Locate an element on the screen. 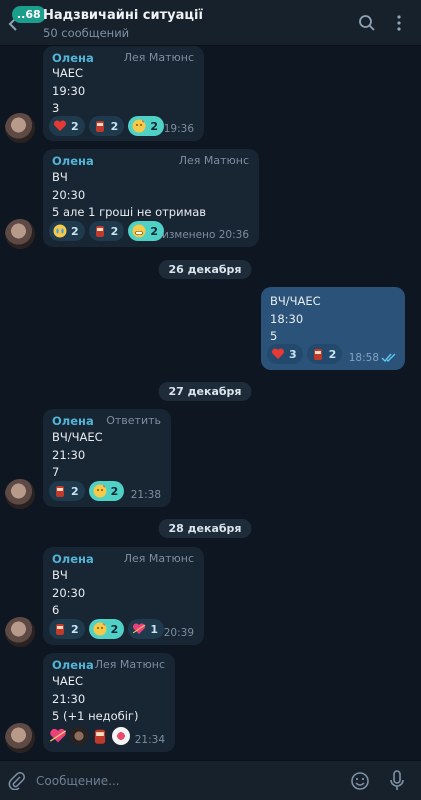  reaction-heart: 3 is located at coordinates (285, 354).